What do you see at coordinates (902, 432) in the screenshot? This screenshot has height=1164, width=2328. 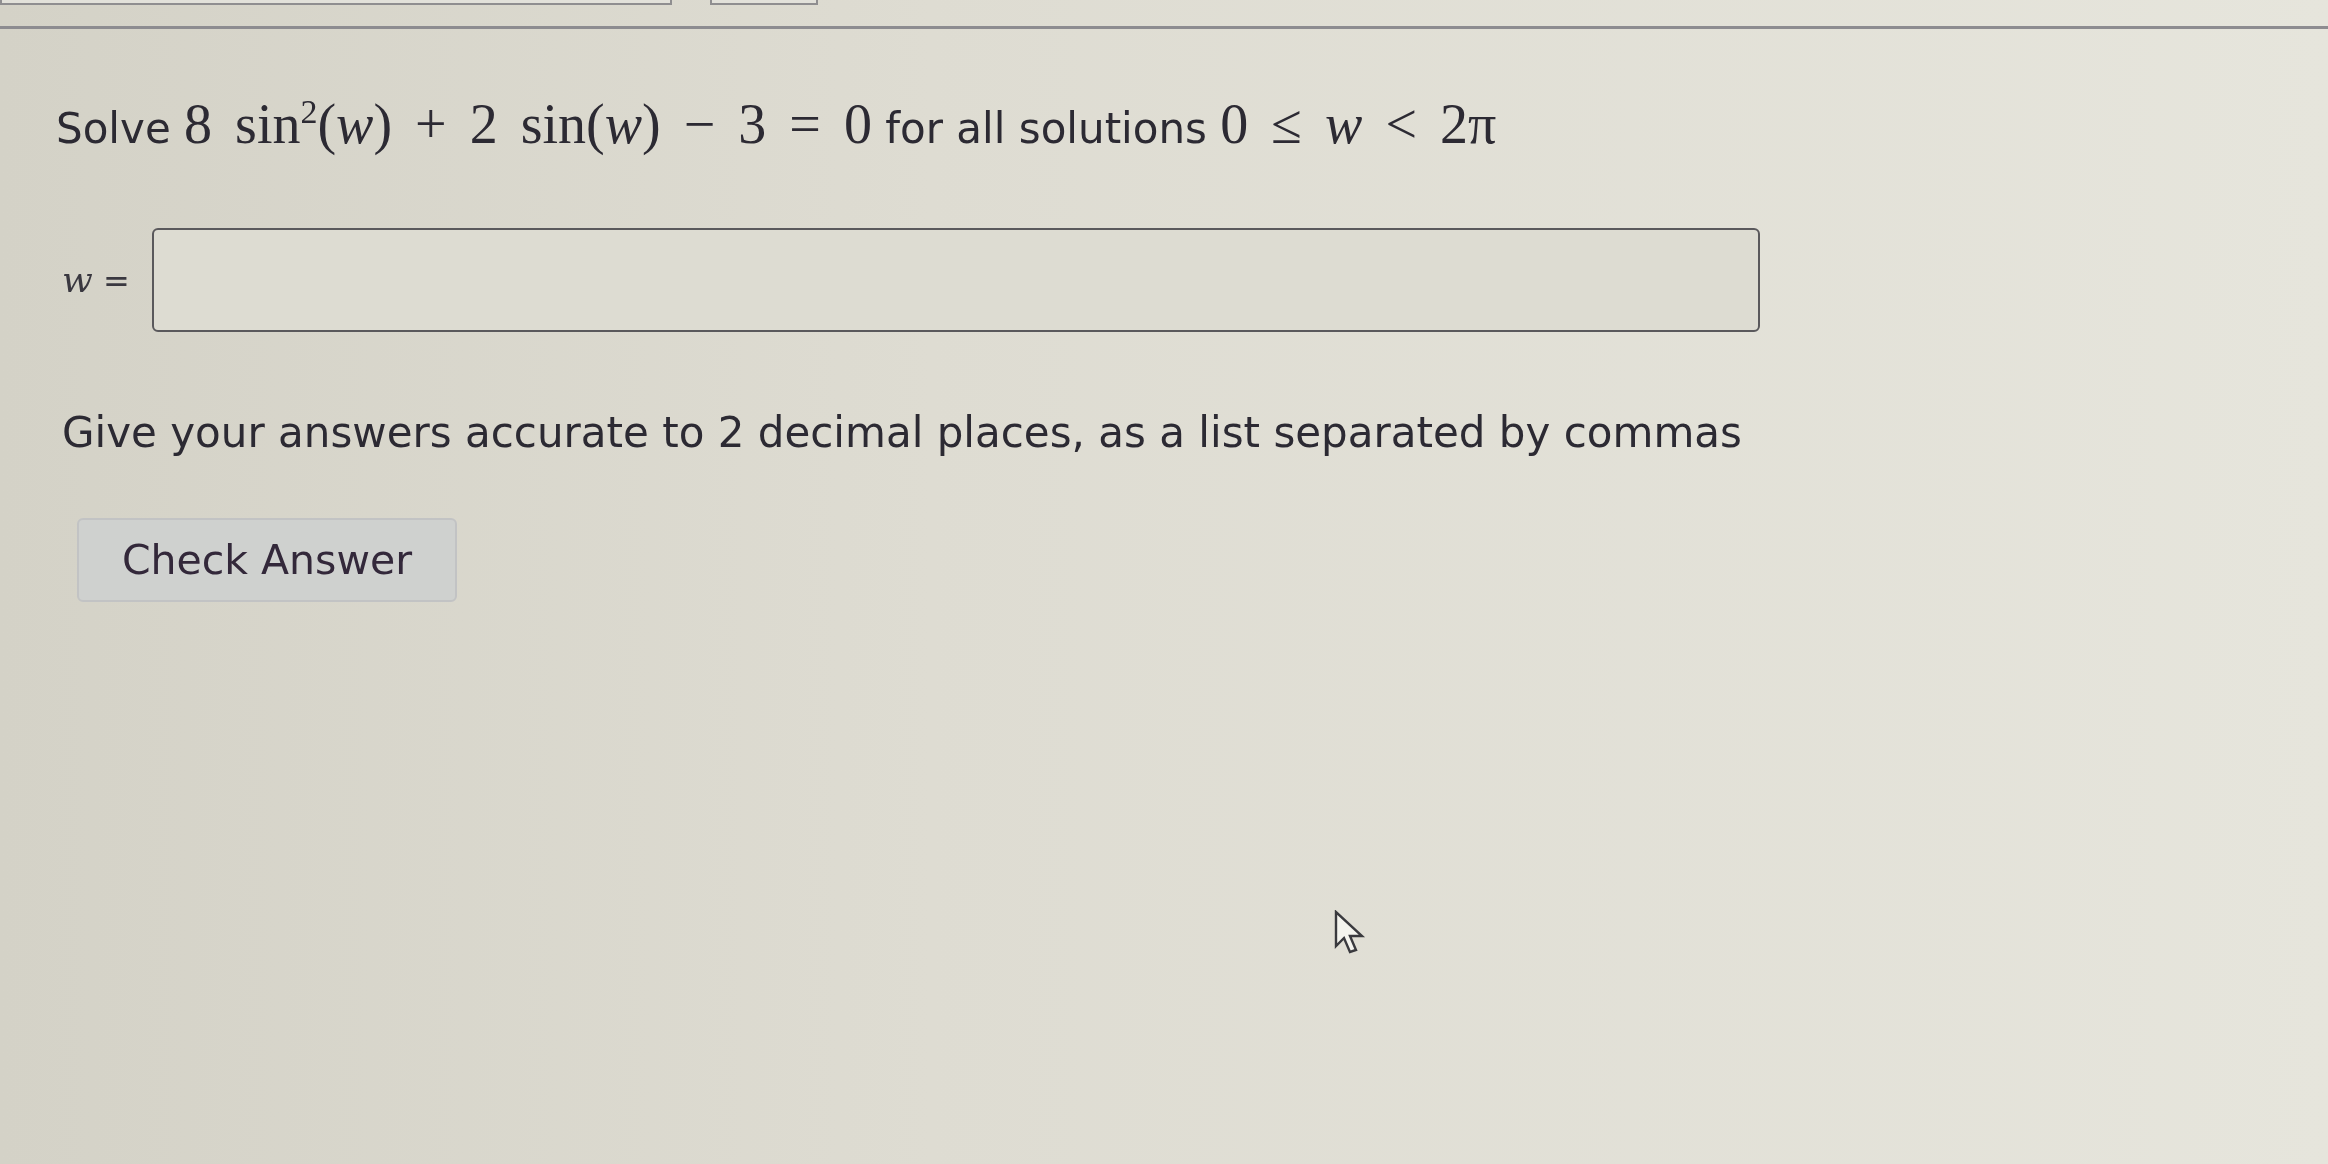 I see `instruction-text: Give your answers accurate to 2 decimal places, as a list separated by commas` at bounding box center [902, 432].